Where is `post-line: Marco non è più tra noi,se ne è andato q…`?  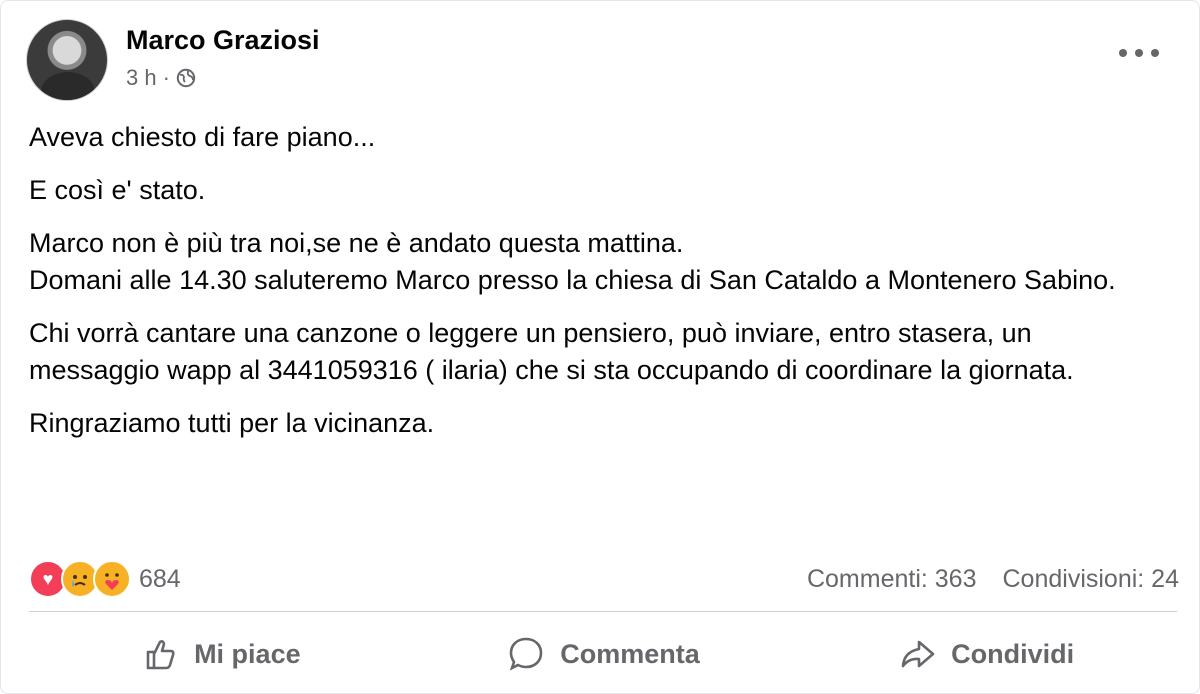 post-line: Marco non è più tra noi,se ne è andato q… is located at coordinates (356, 243).